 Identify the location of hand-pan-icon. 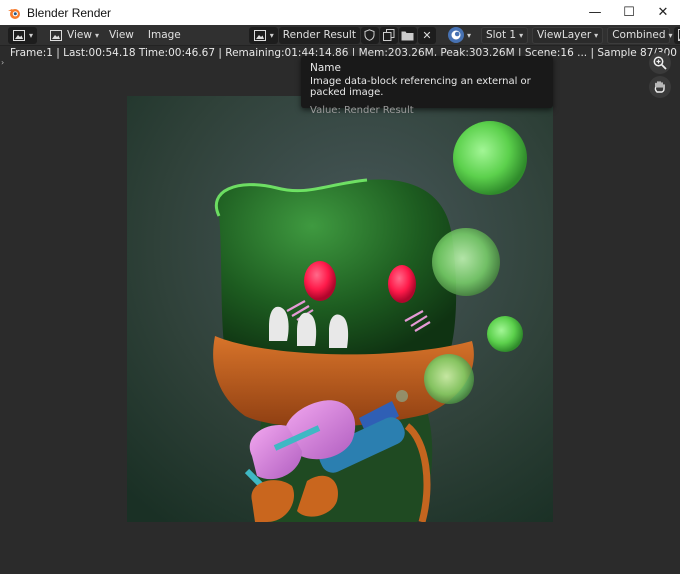
(660, 87).